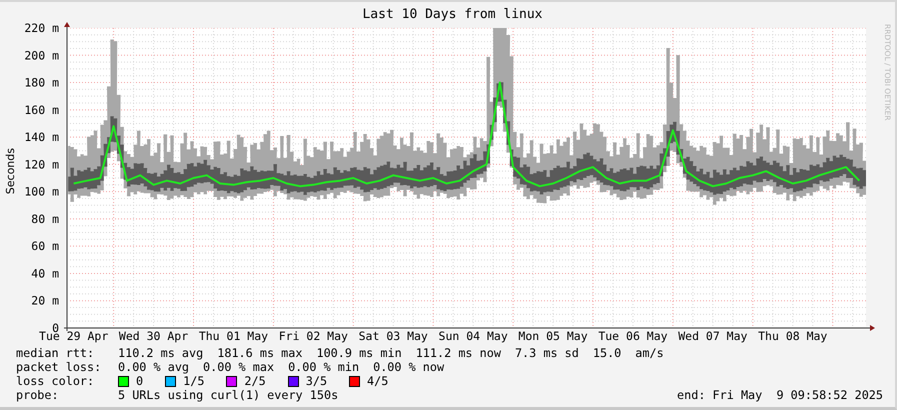 The width and height of the screenshot is (897, 410). What do you see at coordinates (41, 55) in the screenshot?
I see `y-tick-label: 200 m` at bounding box center [41, 55].